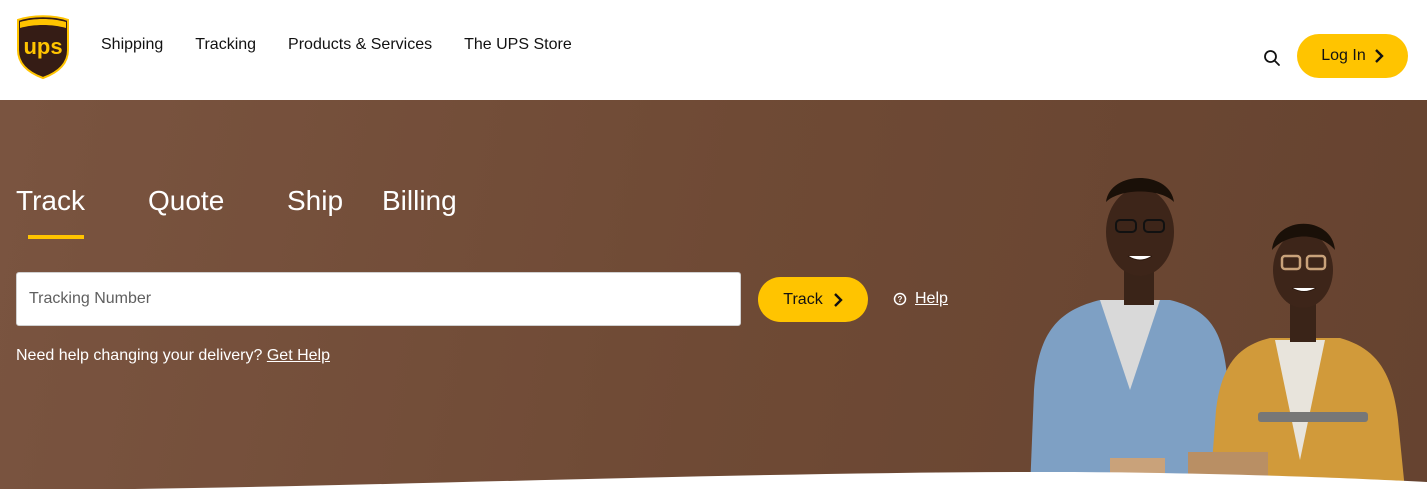 Image resolution: width=1427 pixels, height=489 pixels. I want to click on login-button: Log In, so click(1352, 56).